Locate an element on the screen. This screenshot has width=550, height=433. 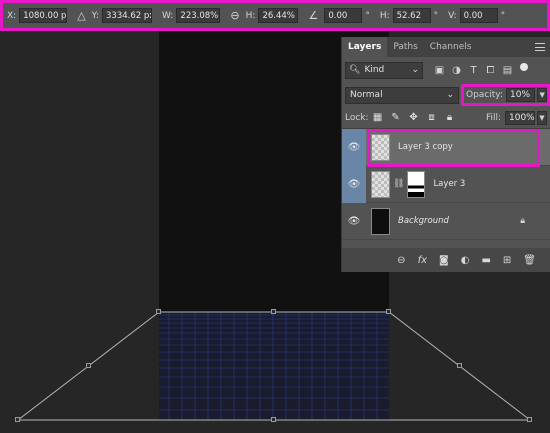
opacity-label: Opacity: is located at coordinates (484, 95).